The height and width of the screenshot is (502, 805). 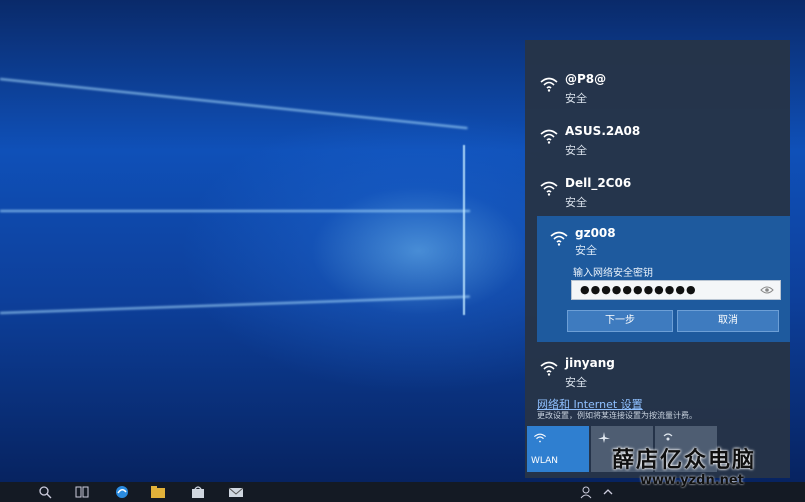 I want to click on network-item: @P8@ 安全, so click(x=657, y=86).